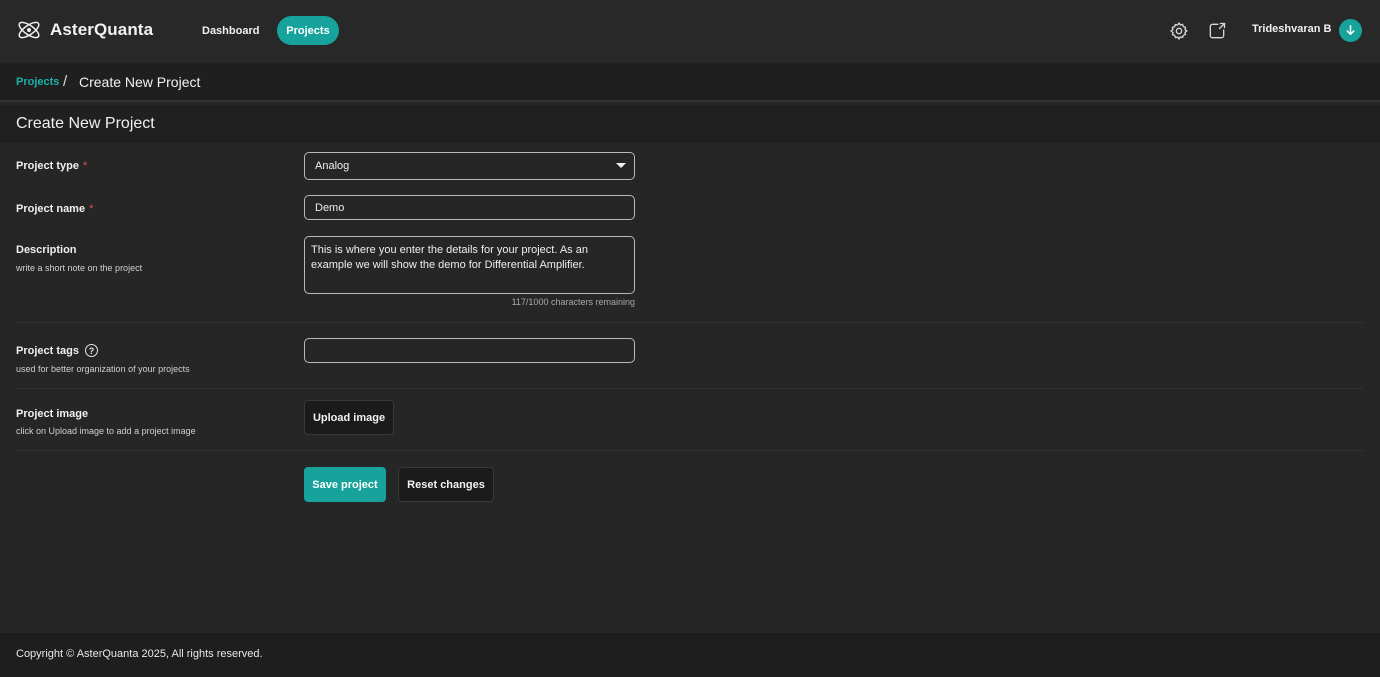 The height and width of the screenshot is (677, 1380). I want to click on upload-image-button: Upload image, so click(349, 417).